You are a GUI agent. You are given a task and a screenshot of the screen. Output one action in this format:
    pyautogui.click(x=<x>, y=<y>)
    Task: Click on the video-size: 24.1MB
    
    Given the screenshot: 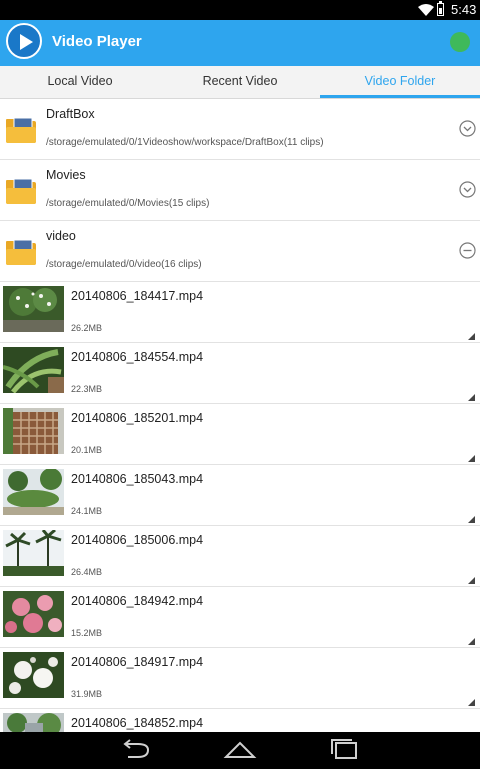 What is the action you would take?
    pyautogui.click(x=87, y=511)
    